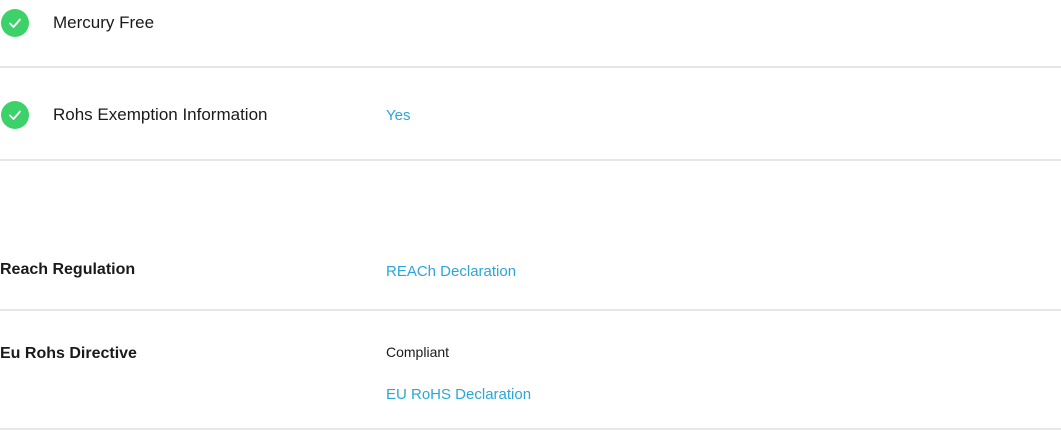  I want to click on mercury-free-row: Mercury Free, so click(530, 23).